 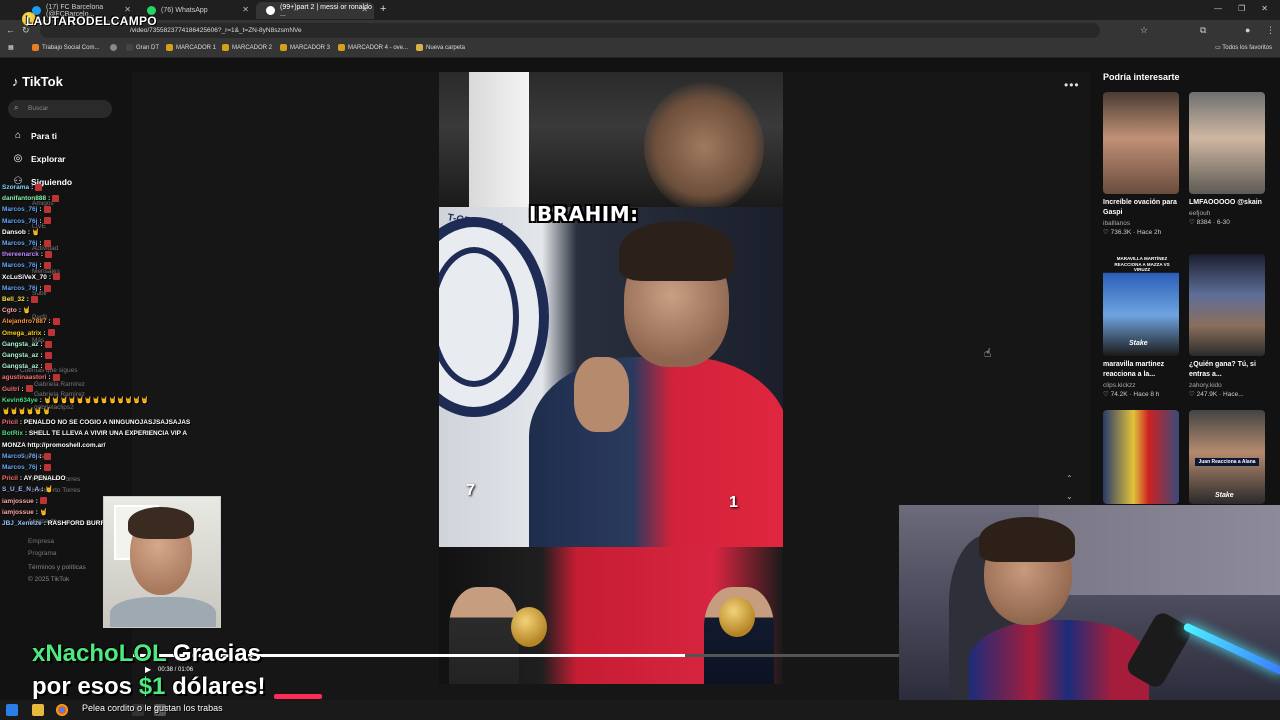 What do you see at coordinates (440, 47) in the screenshot?
I see `bookmark-folder: Nueva carpeta` at bounding box center [440, 47].